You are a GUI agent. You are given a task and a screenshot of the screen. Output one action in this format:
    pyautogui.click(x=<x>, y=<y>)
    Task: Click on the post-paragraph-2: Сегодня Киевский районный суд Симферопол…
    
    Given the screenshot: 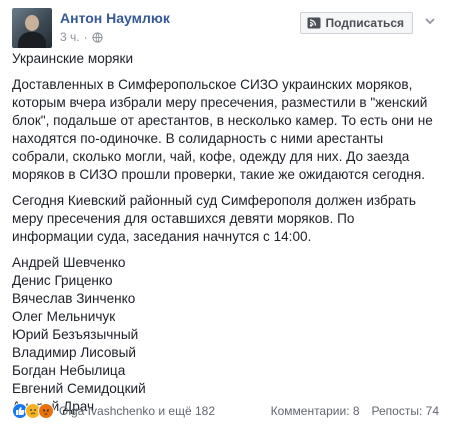 What is the action you would take?
    pyautogui.click(x=214, y=218)
    